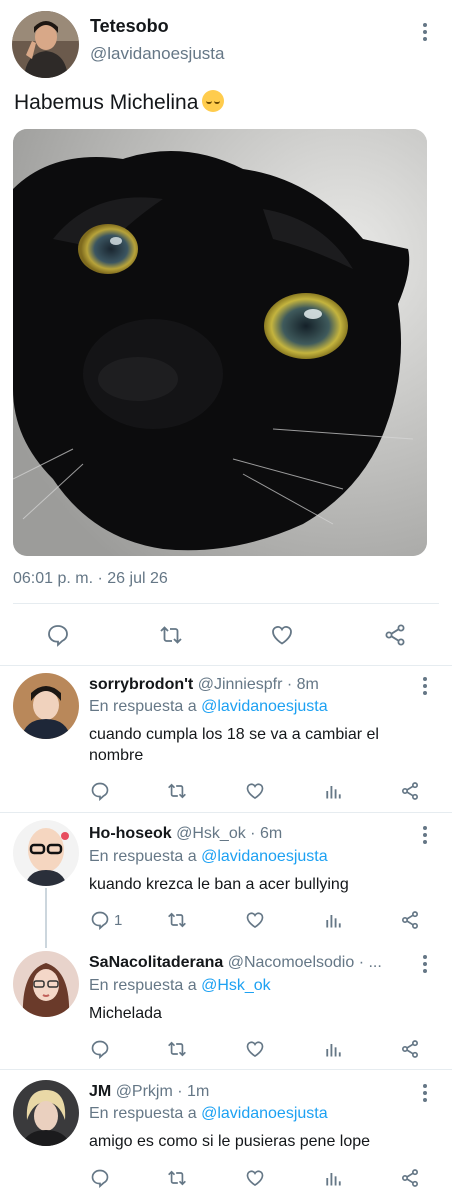 Image resolution: width=452 pixels, height=1200 pixels. I want to click on author-avatar, so click(45, 44).